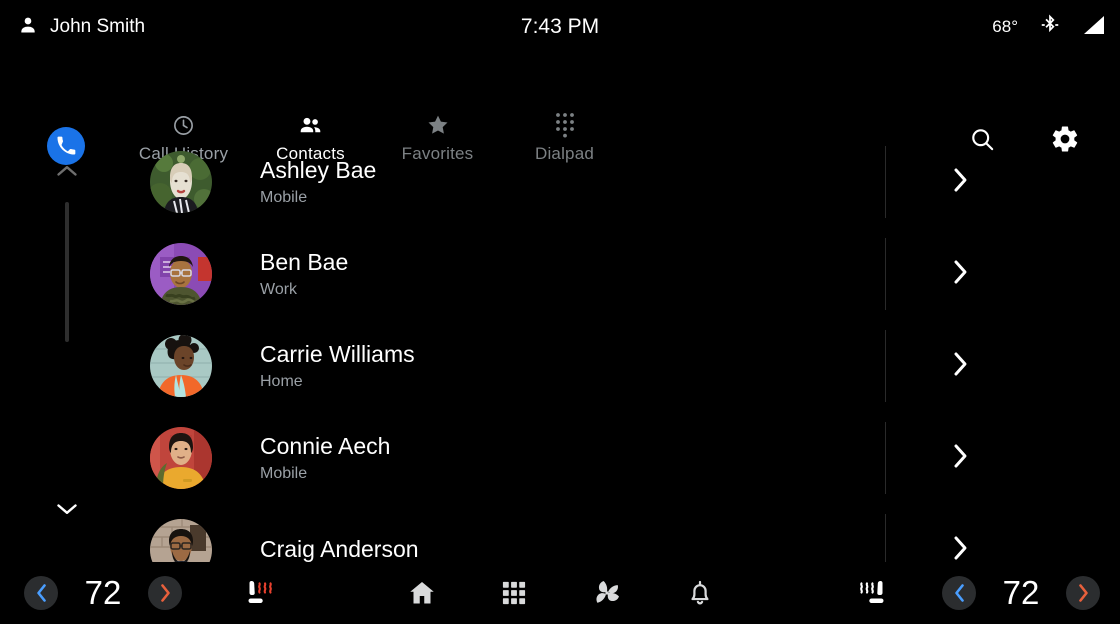 This screenshot has height=624, width=1120. What do you see at coordinates (98, 26) in the screenshot?
I see `user-name: John Smith` at bounding box center [98, 26].